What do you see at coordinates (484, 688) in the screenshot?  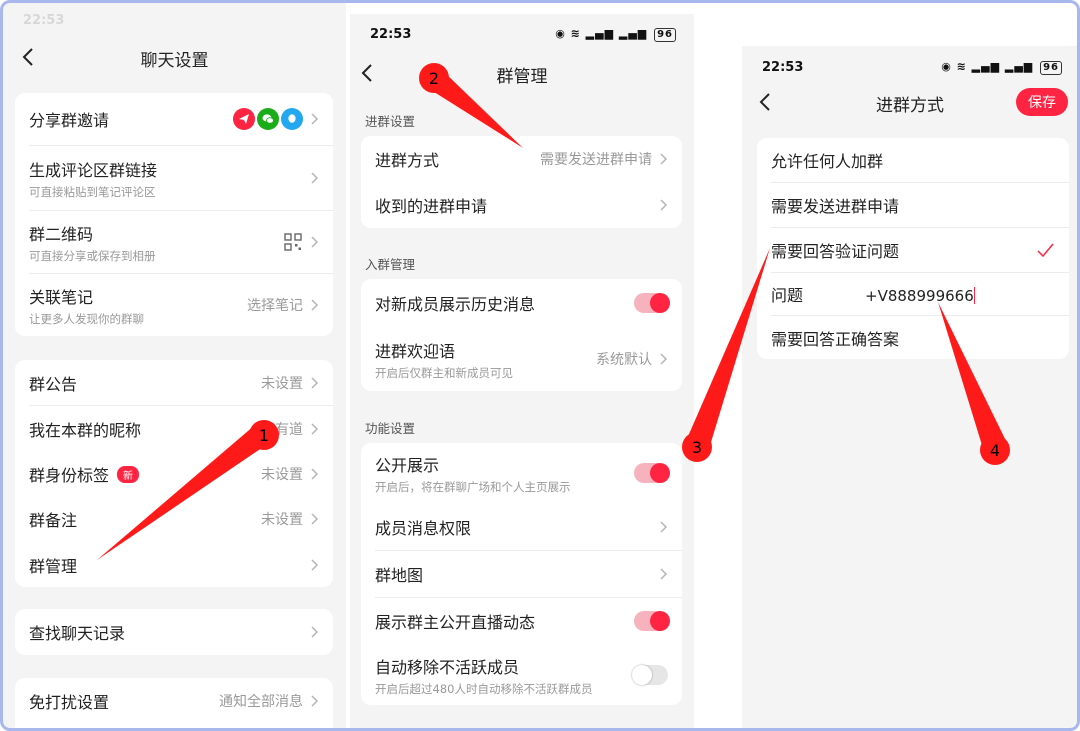 I see `auto-remove-sub: 开启后超过480人时自动移除不活跃群成员` at bounding box center [484, 688].